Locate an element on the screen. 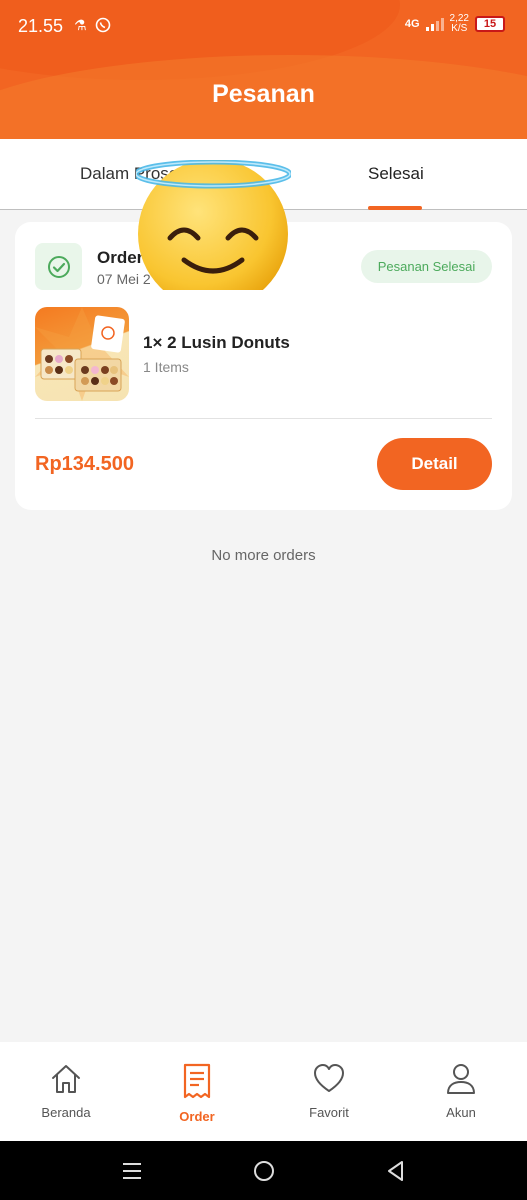 This screenshot has width=527, height=1200. status-bar: 21.55 ⚗ 4G 2,22 K/S 15 is located at coordinates (263, 26).